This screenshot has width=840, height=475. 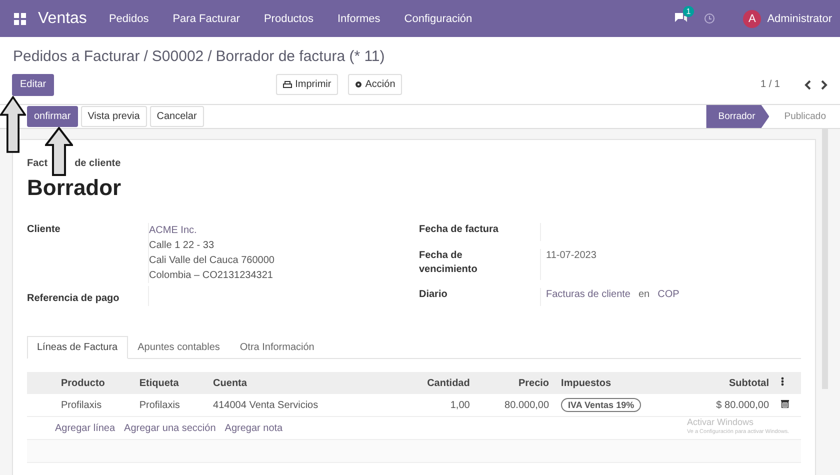 I want to click on field-label: Fecha de factura, so click(x=459, y=230).